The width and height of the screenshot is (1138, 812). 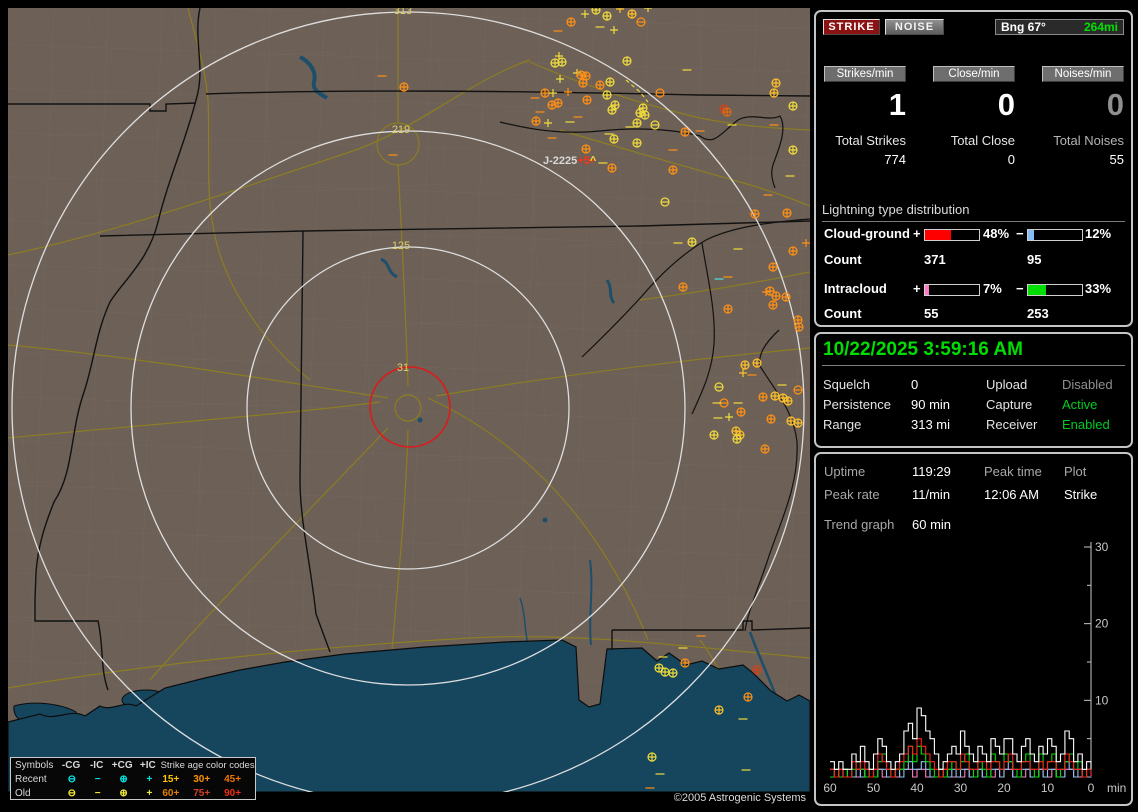 I want to click on recent-cg-minus-icon: ⊖, so click(x=71, y=779).